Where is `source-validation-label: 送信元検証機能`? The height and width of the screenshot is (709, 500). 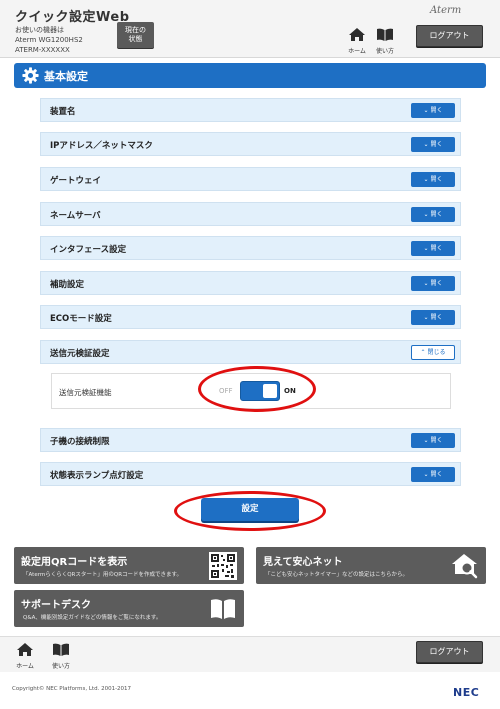
source-validation-label: 送信元検証機能 is located at coordinates (85, 392).